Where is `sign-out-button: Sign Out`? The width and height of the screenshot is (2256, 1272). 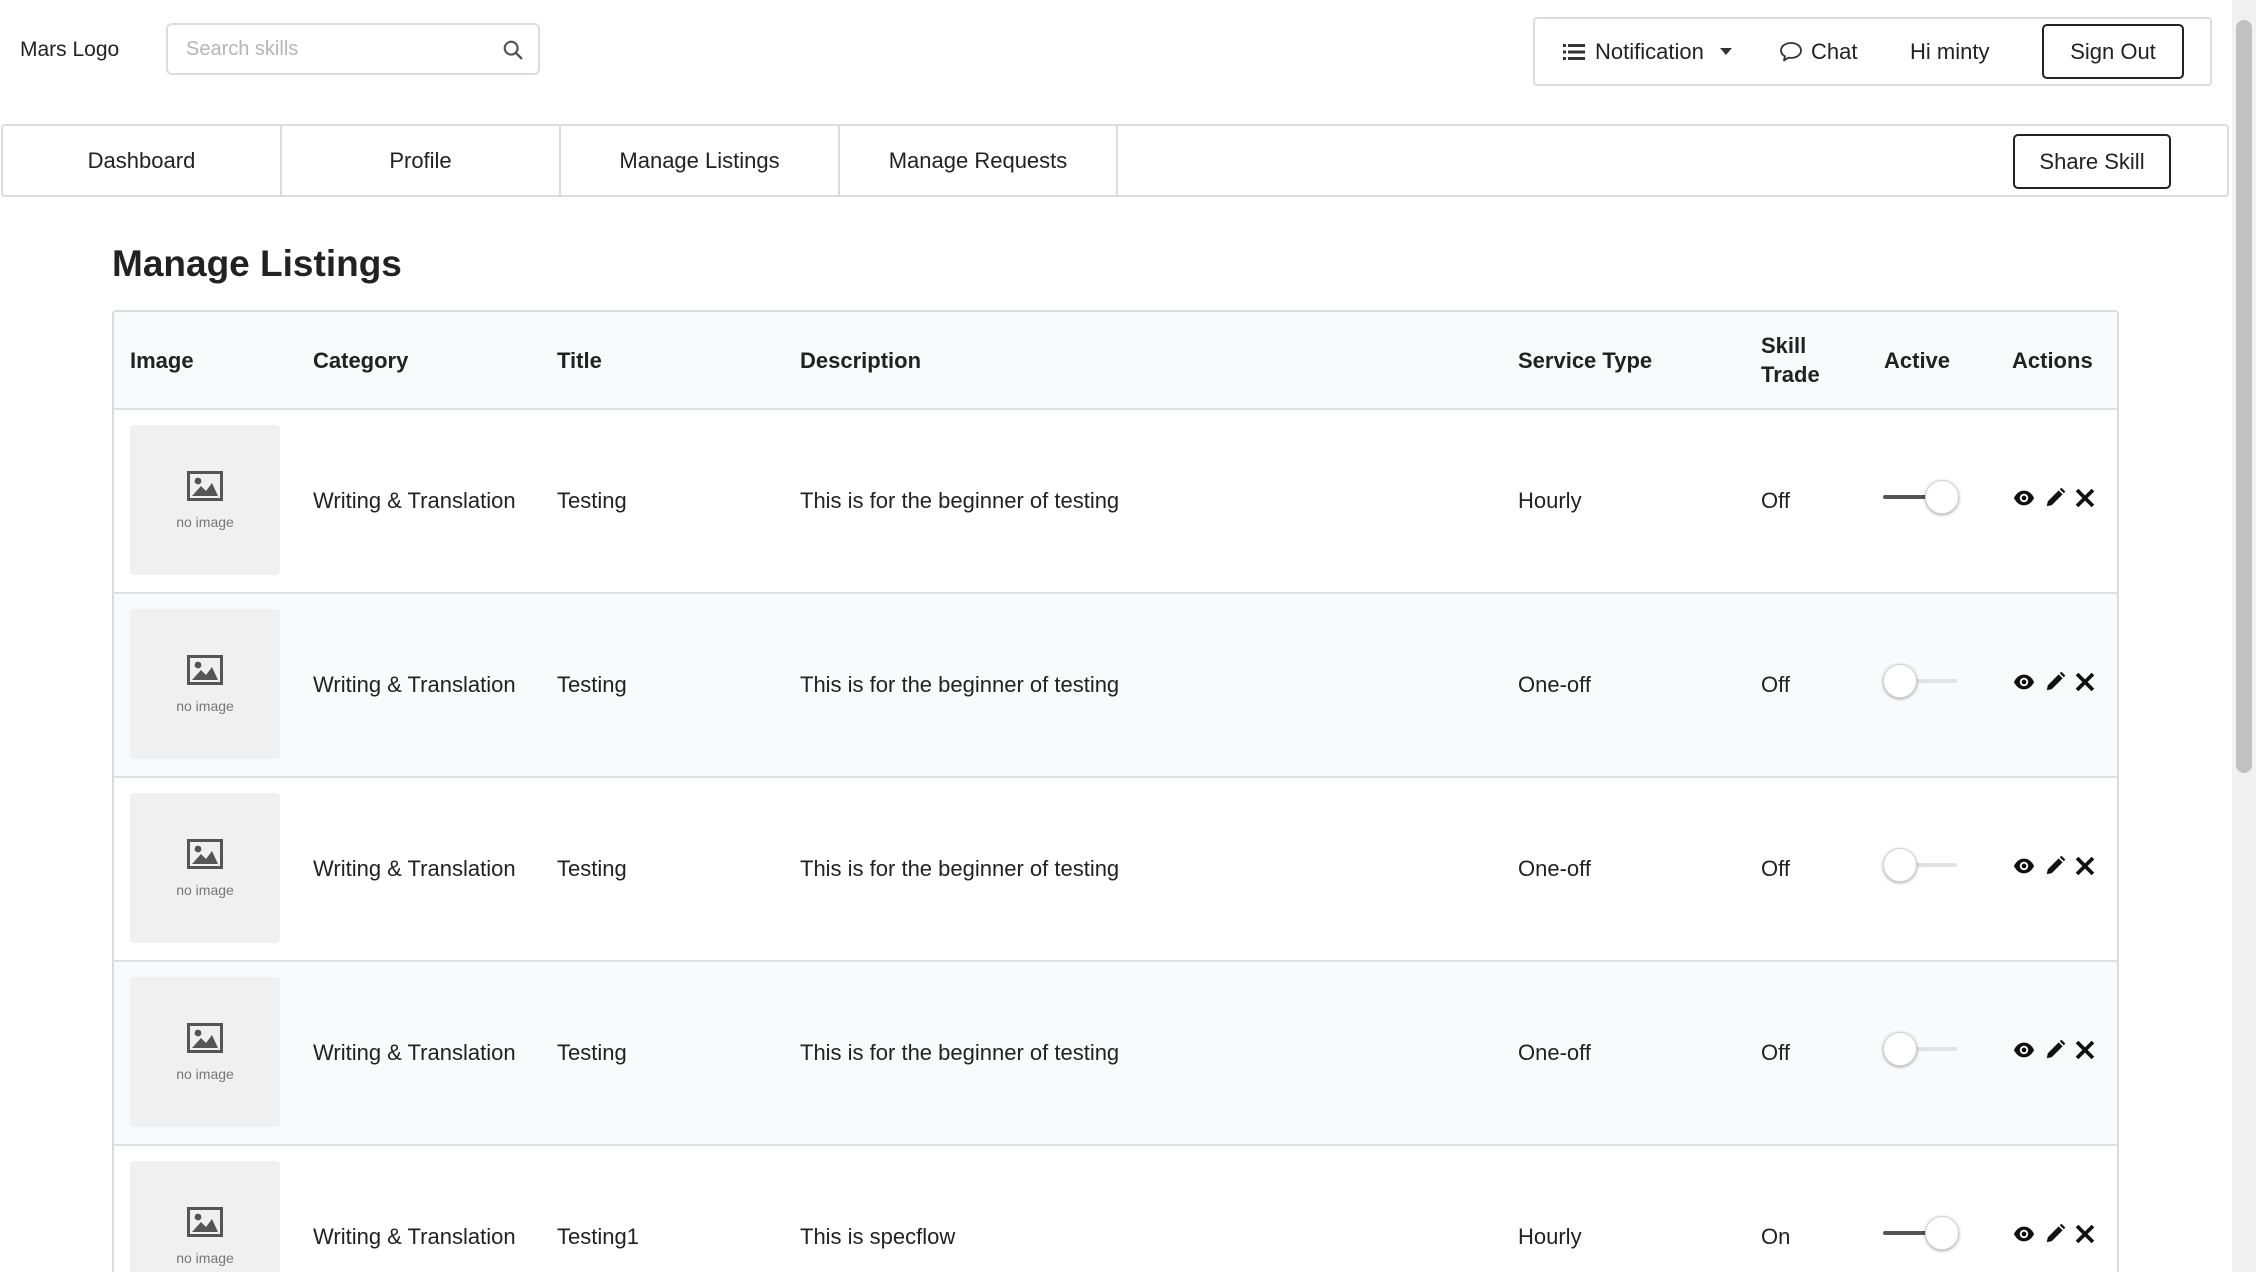
sign-out-button: Sign Out is located at coordinates (2113, 51).